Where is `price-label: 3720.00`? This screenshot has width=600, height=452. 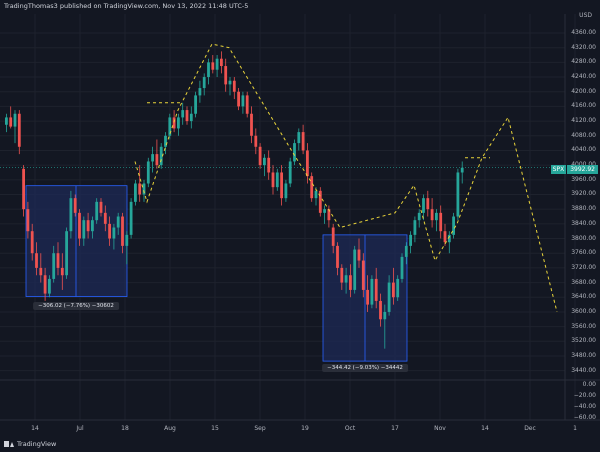 price-label: 3720.00 is located at coordinates (583, 267).